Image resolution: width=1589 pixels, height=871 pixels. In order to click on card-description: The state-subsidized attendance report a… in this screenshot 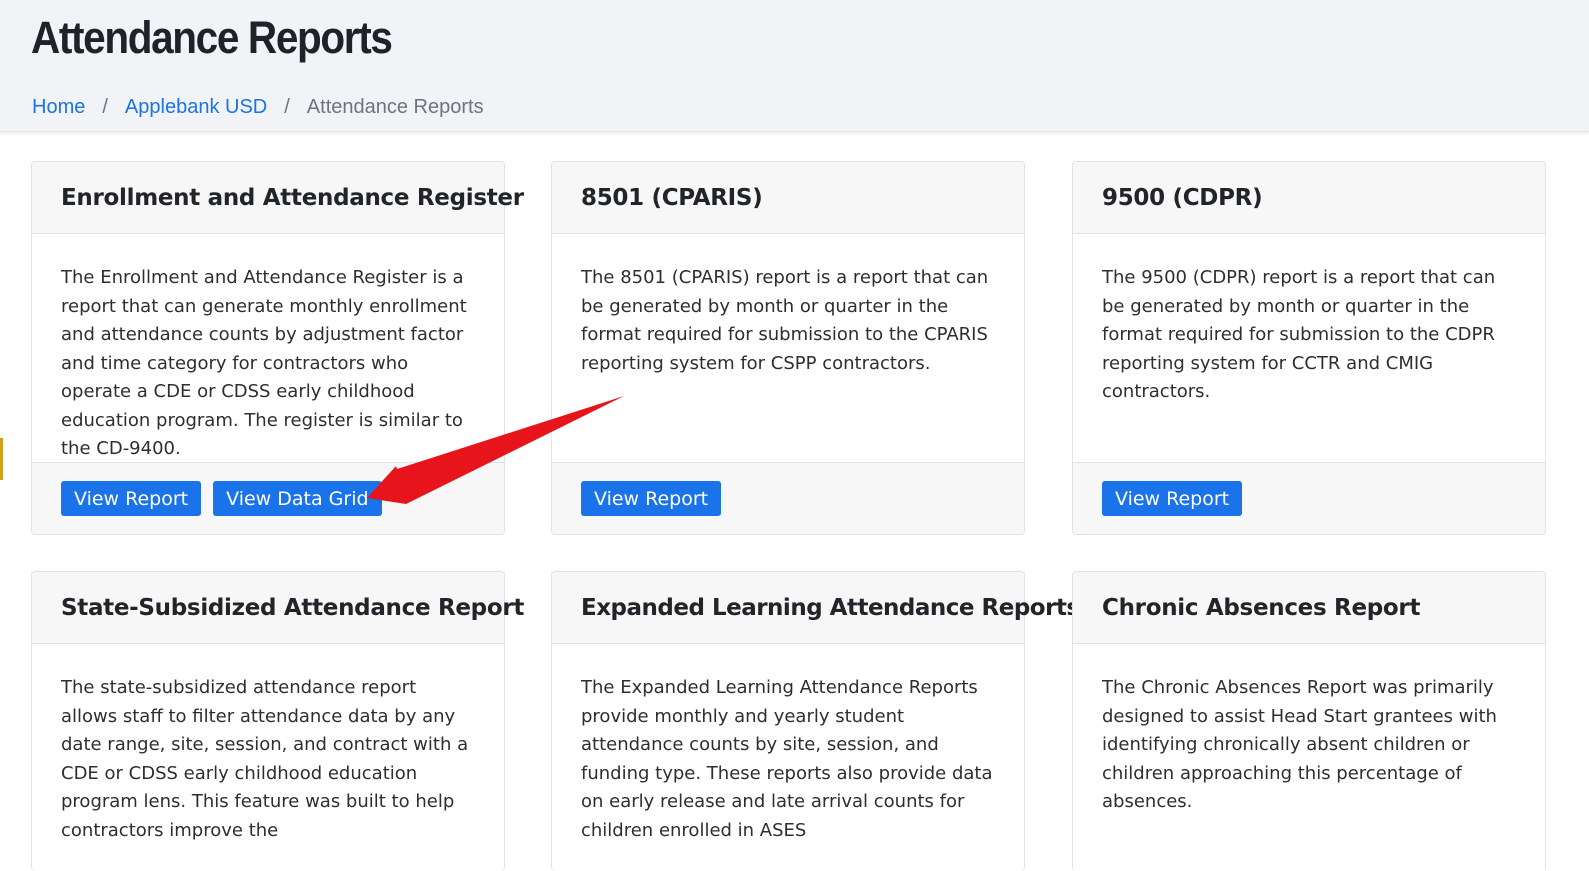, I will do `click(265, 759)`.